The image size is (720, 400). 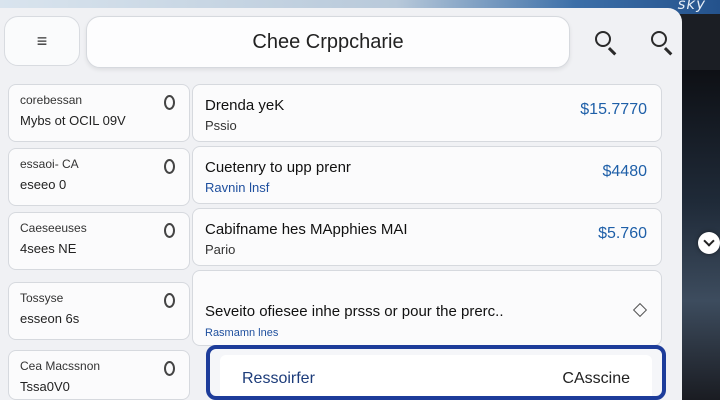 I want to click on sidebar-item: Cea Macssnon Tssa0V0, so click(x=99, y=375).